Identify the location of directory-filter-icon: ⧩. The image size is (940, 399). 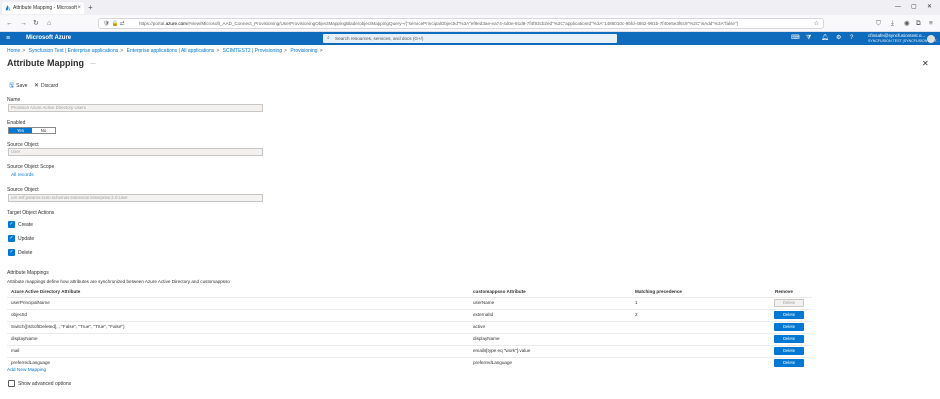
(808, 38).